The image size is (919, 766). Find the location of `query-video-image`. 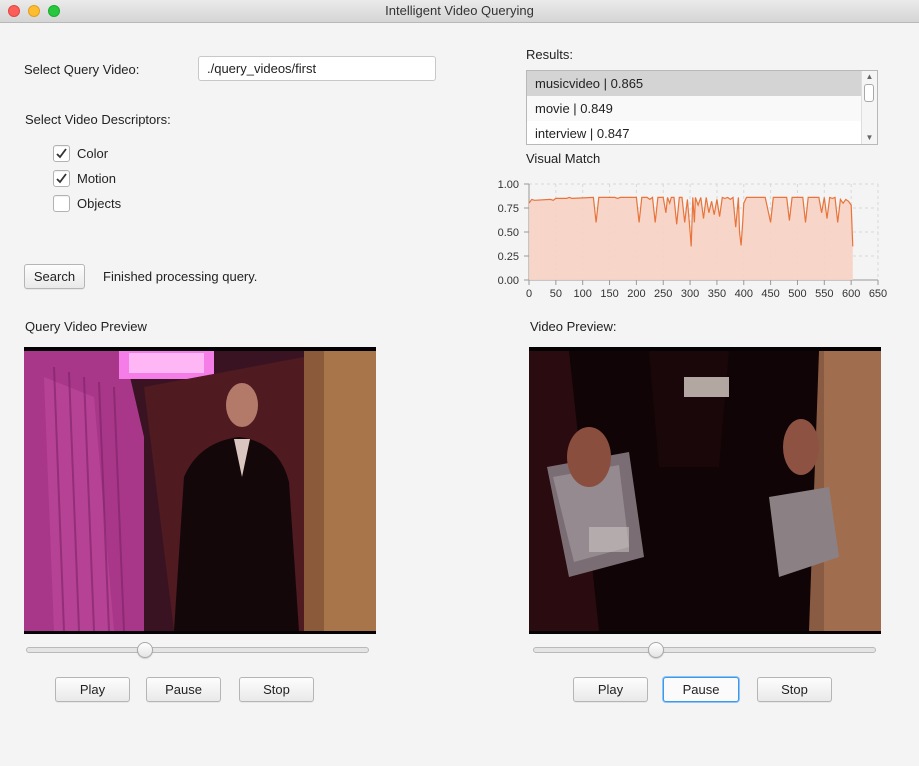

query-video-image is located at coordinates (200, 490).